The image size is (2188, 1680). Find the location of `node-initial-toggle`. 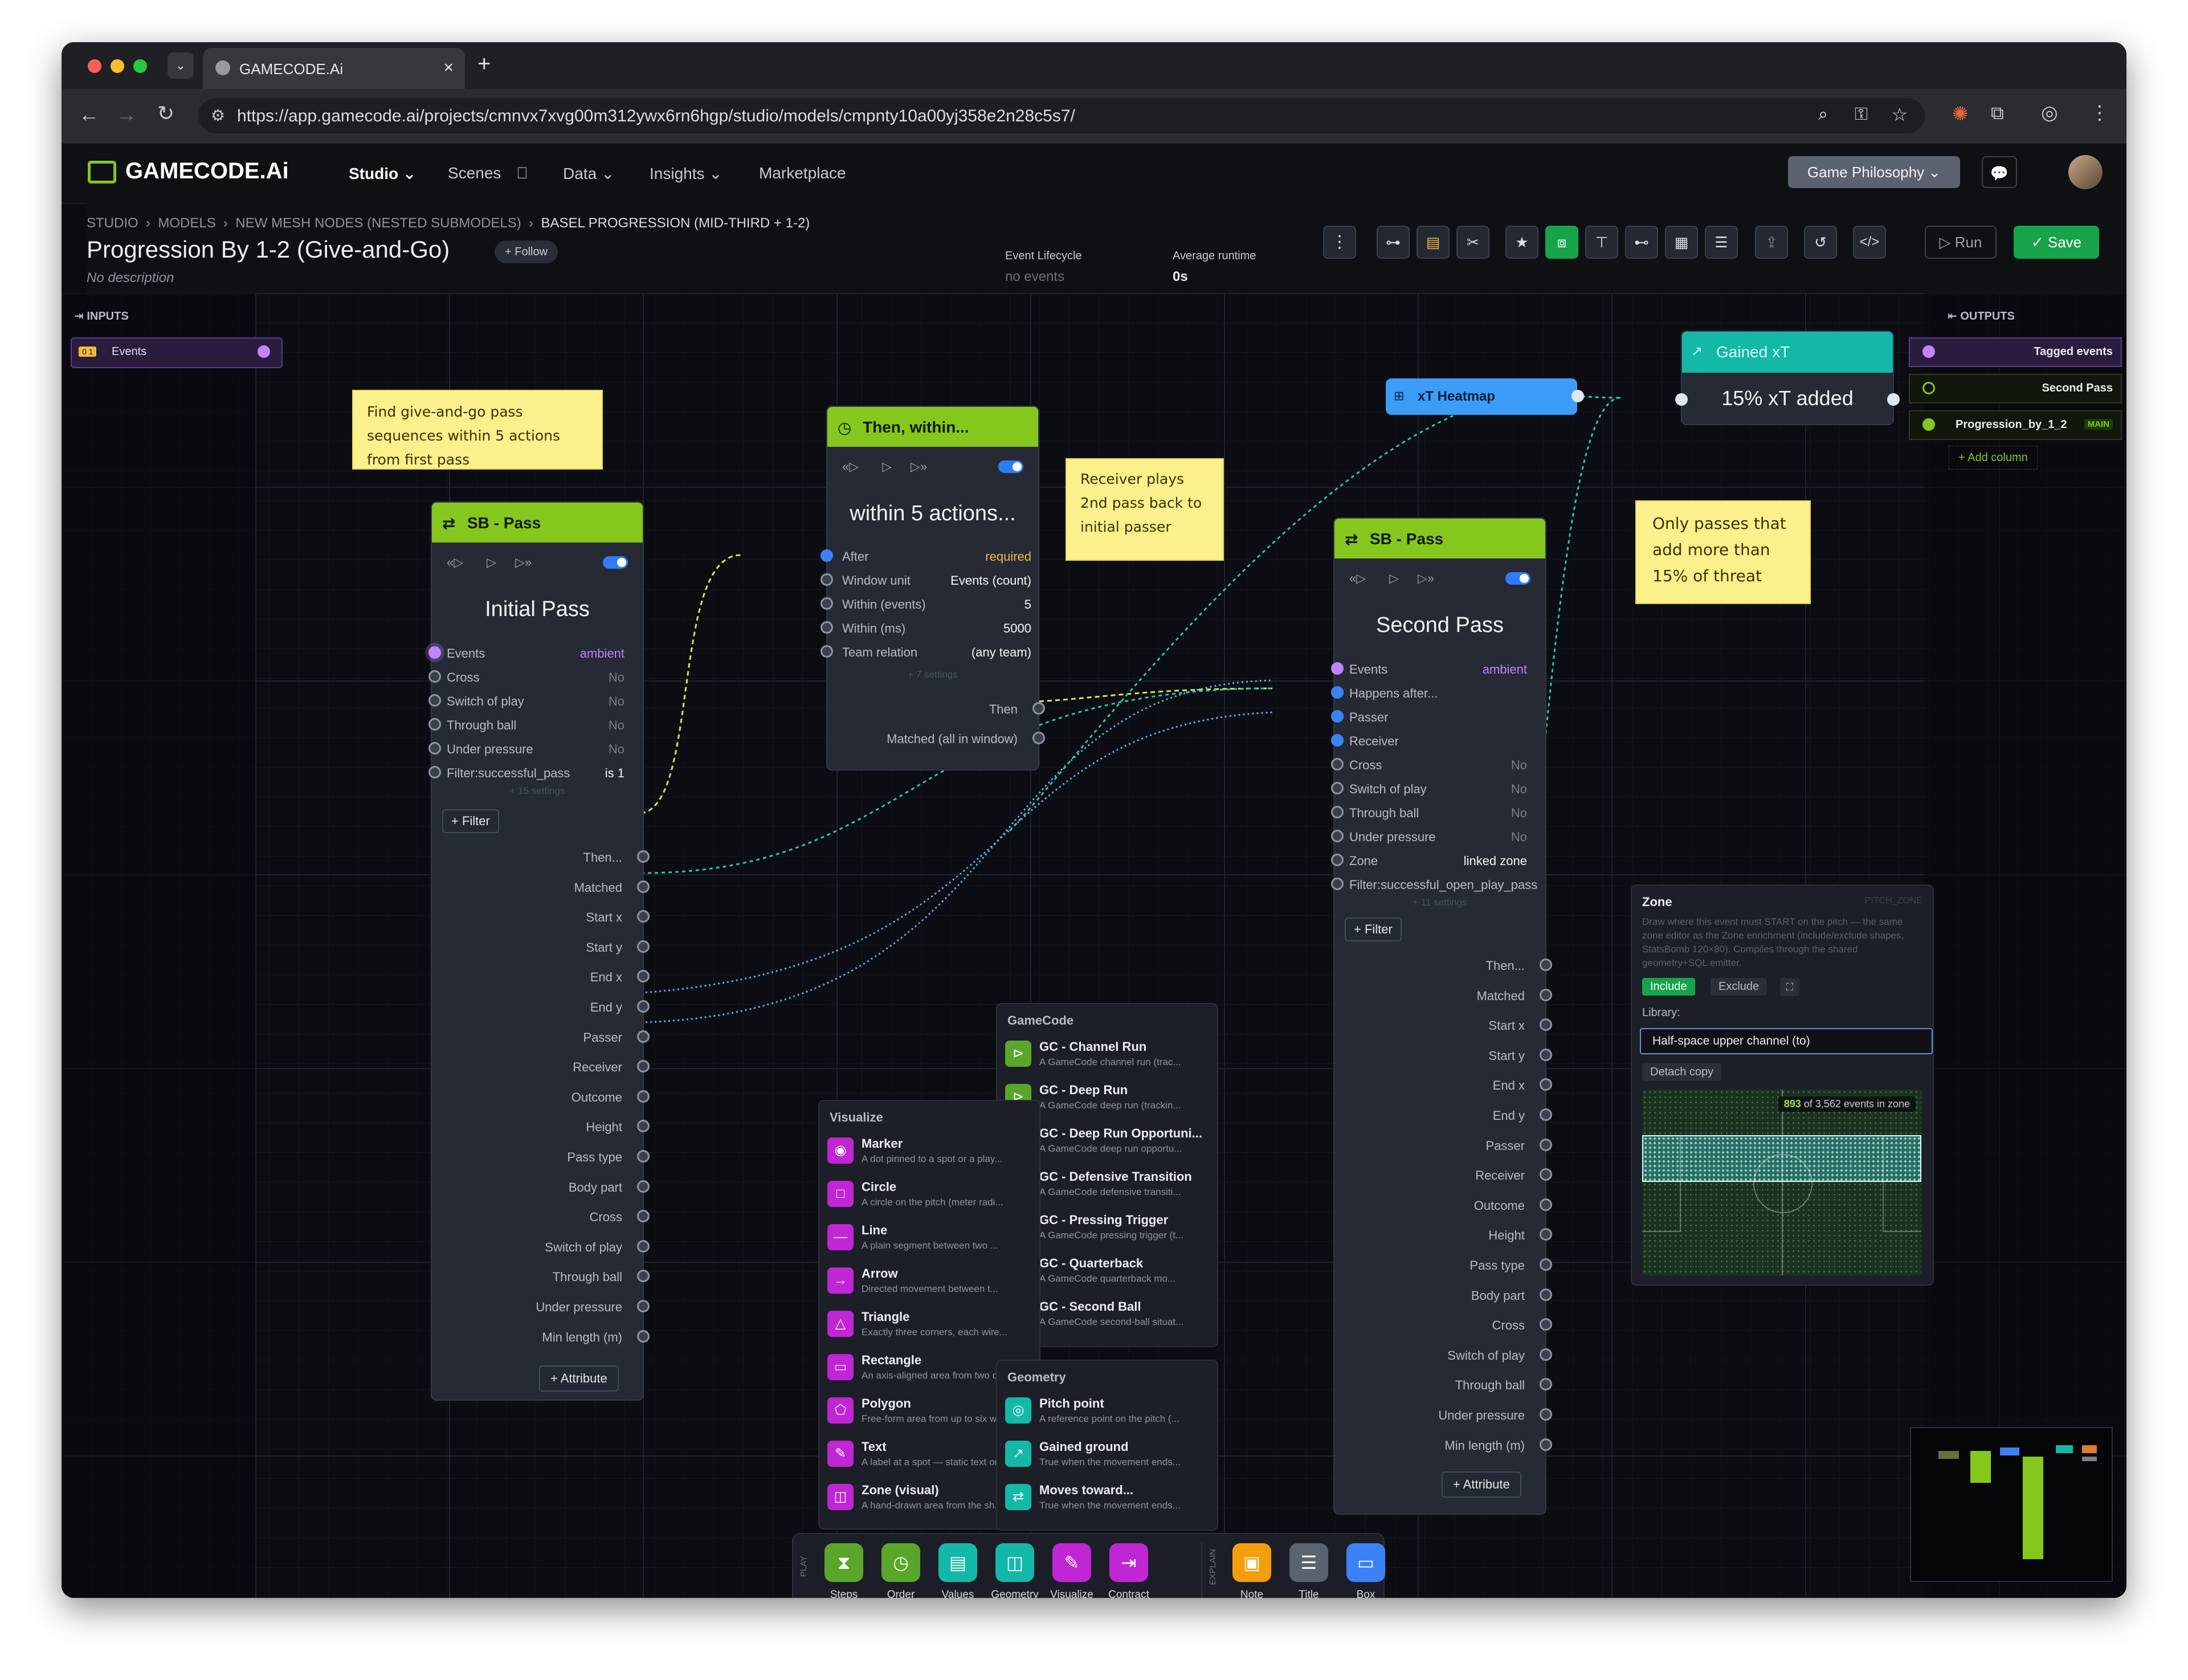

node-initial-toggle is located at coordinates (615, 562).